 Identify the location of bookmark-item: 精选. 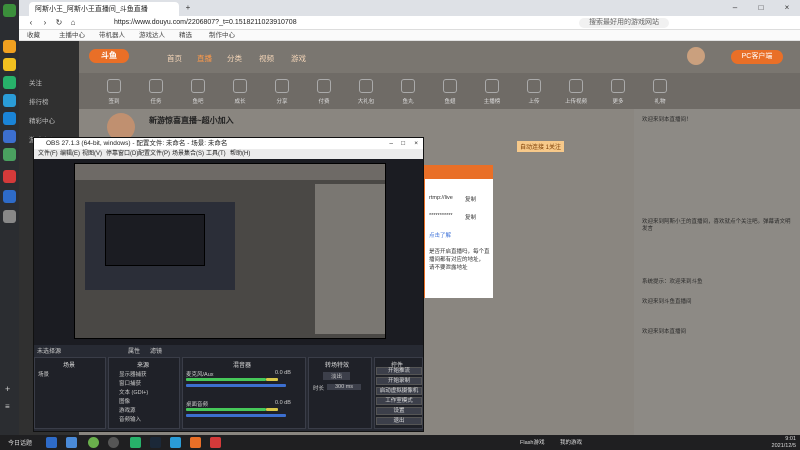
(185, 35).